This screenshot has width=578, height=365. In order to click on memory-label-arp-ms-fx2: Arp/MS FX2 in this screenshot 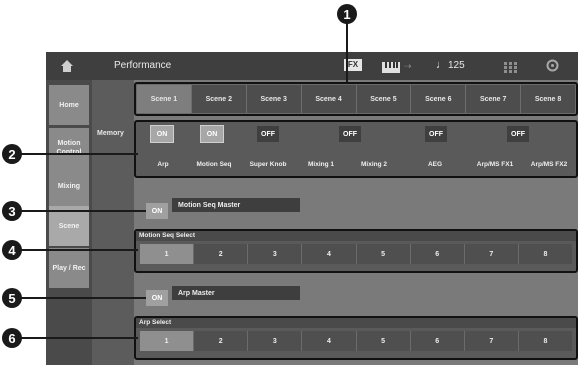, I will do `click(549, 164)`.